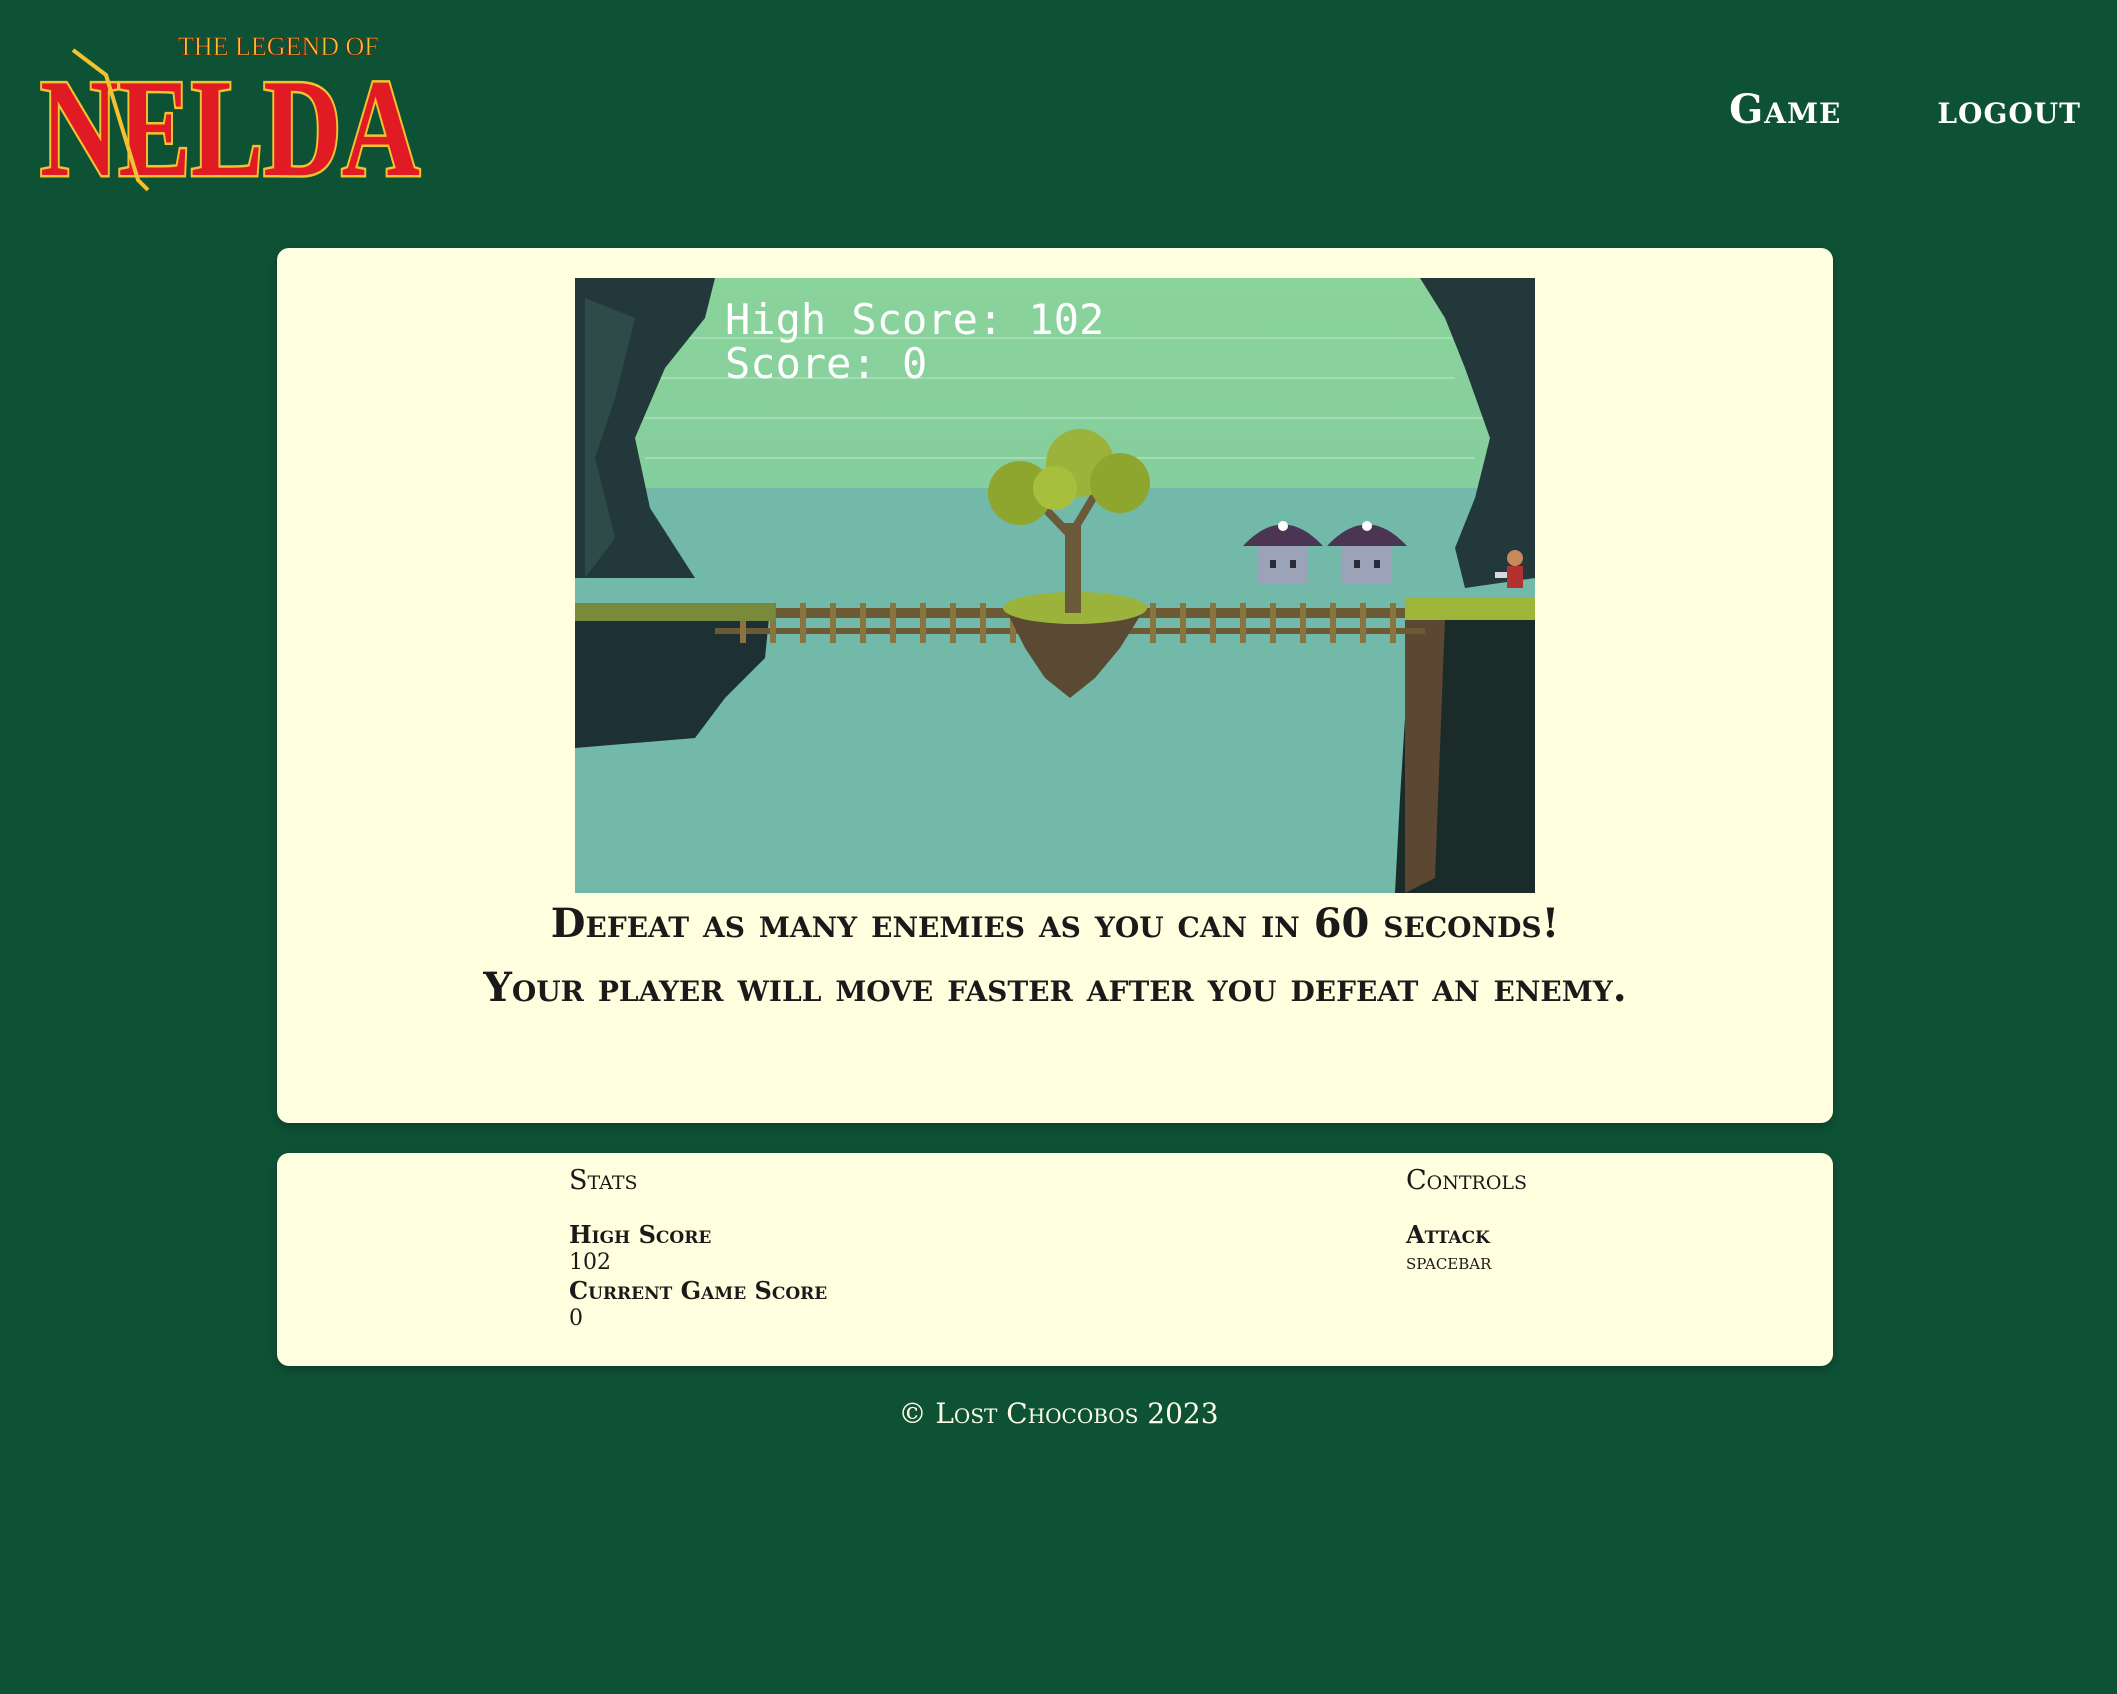 The width and height of the screenshot is (2117, 1694). I want to click on high-score-label: High Score, so click(640, 1234).